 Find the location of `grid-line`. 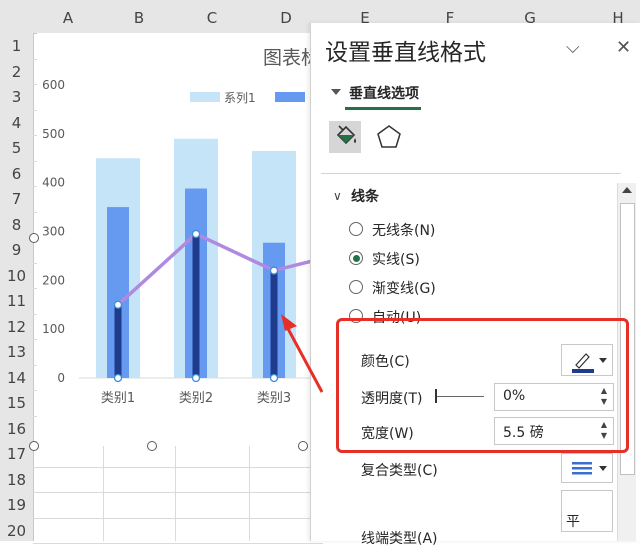

grid-line is located at coordinates (178, 543).